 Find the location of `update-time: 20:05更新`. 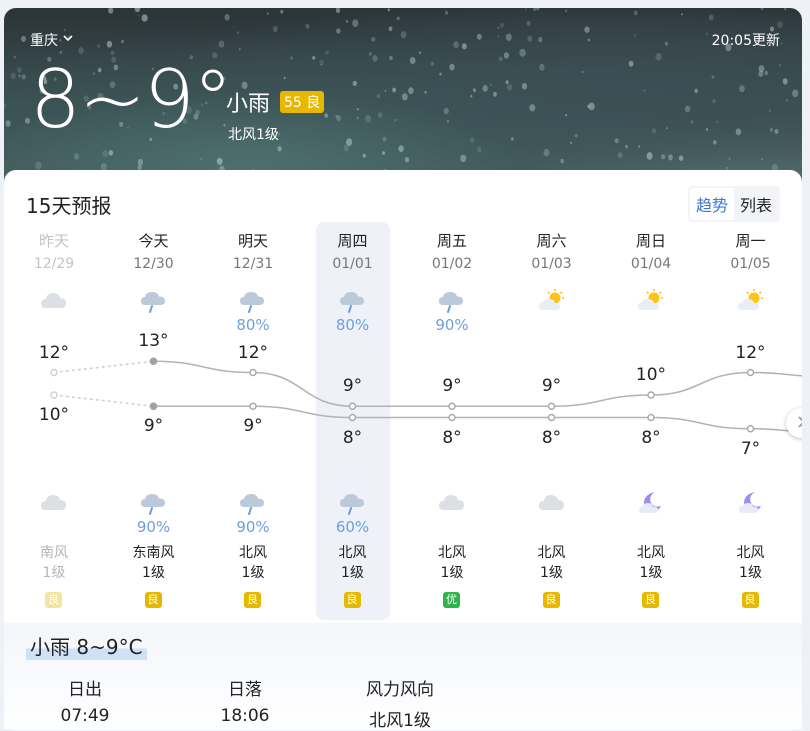

update-time: 20:05更新 is located at coordinates (745, 41).